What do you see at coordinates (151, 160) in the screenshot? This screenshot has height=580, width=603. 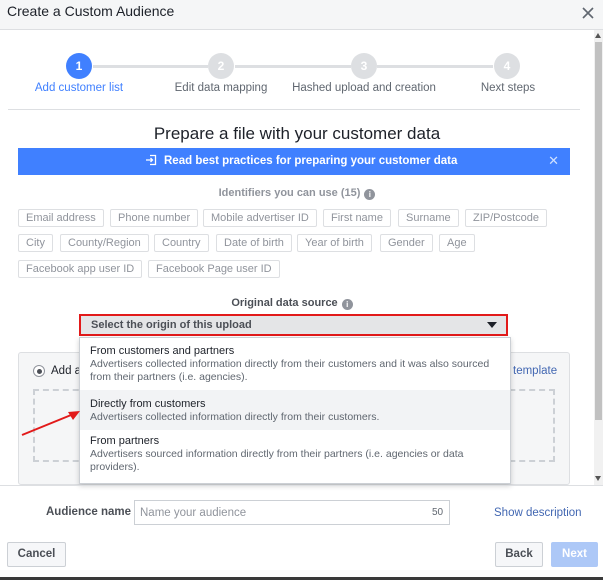 I see `enter-link-icon` at bounding box center [151, 160].